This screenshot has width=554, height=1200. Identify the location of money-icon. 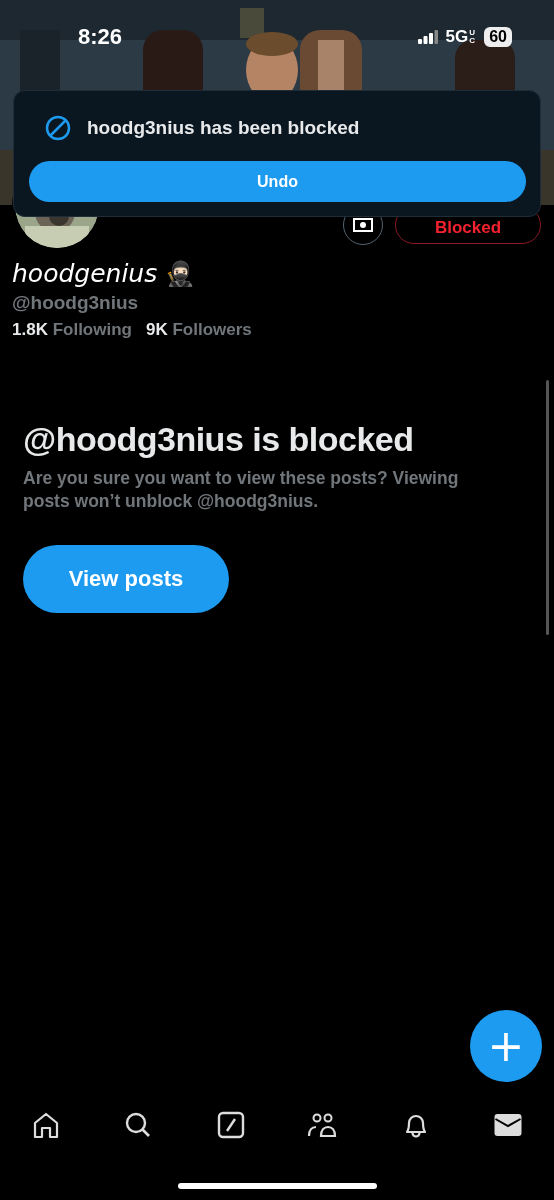
(363, 225).